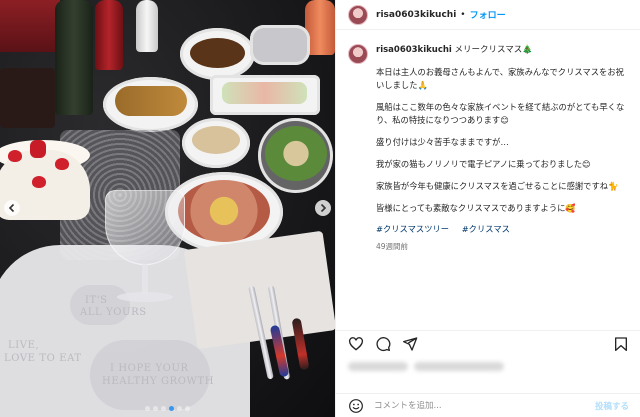 This screenshot has height=417, width=640. I want to click on caption-title-line: risa0603kikuchi メリークリスマス🎄, so click(501, 50).